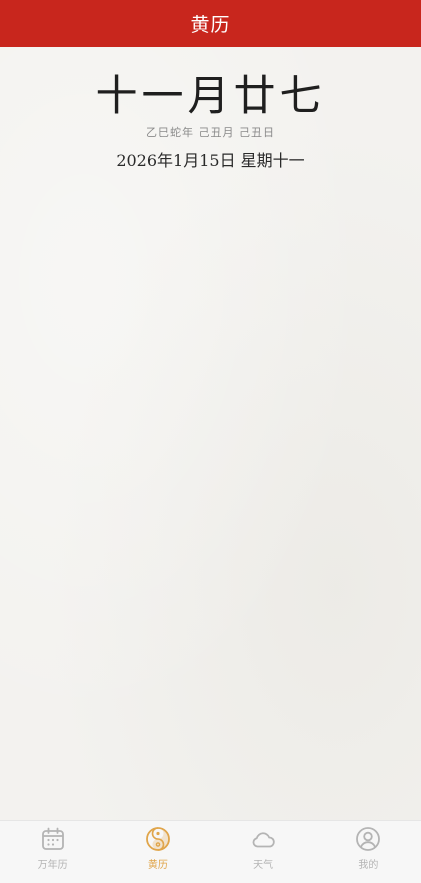  I want to click on header-bar: 黄历, so click(210, 23).